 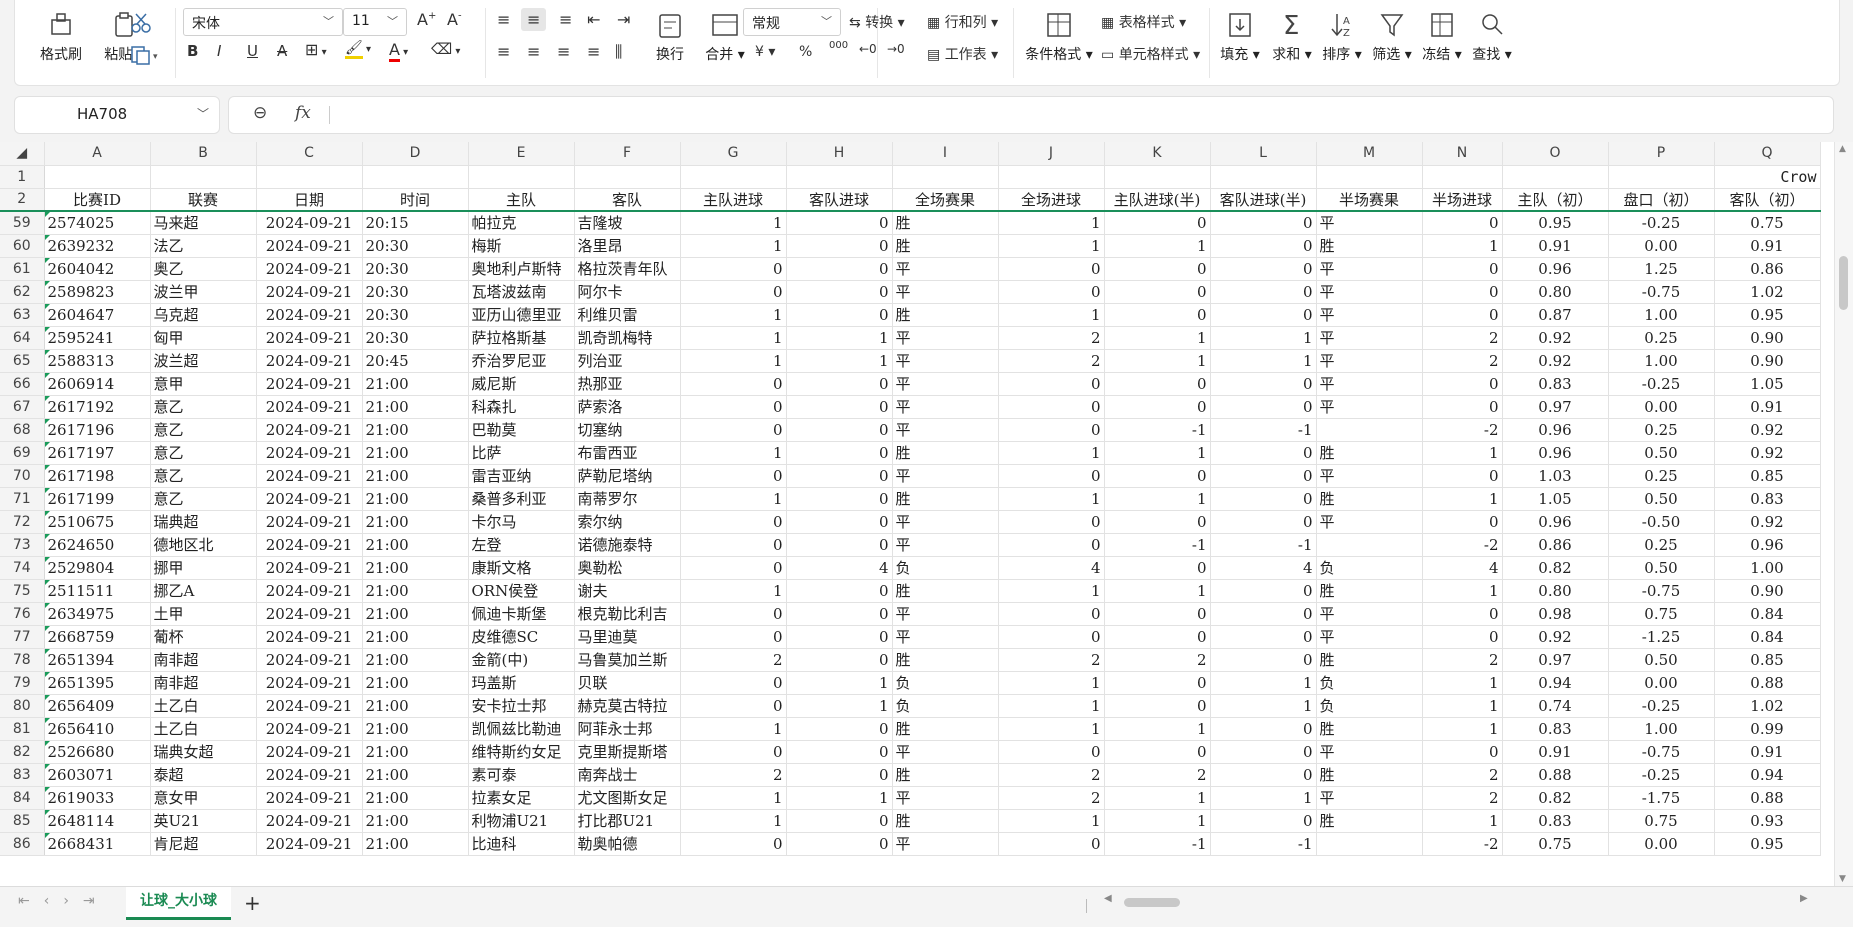 What do you see at coordinates (1661, 154) in the screenshot?
I see `column-header-p: P` at bounding box center [1661, 154].